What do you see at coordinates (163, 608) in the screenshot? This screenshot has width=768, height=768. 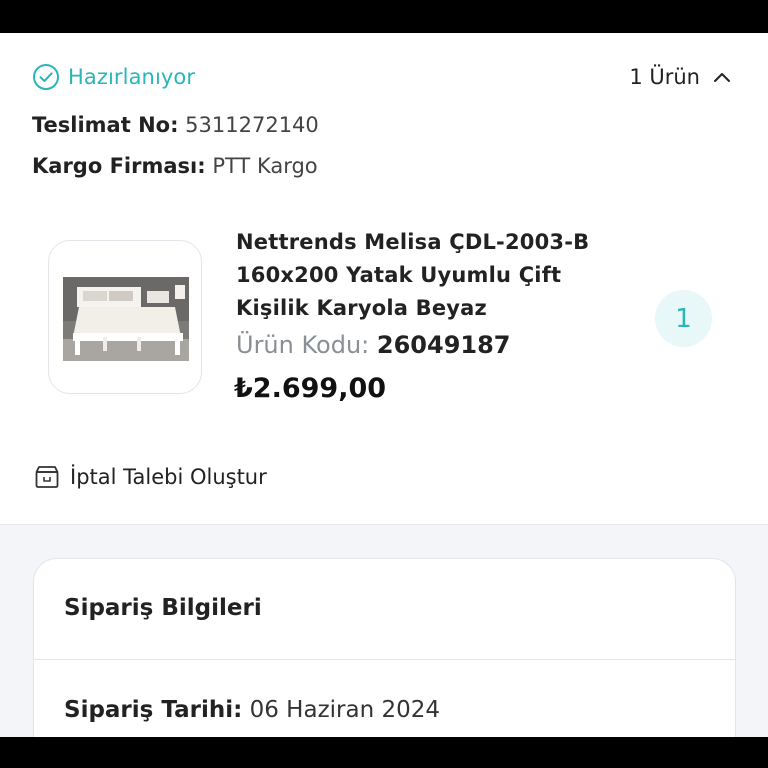 I see `order-info-title: Sipariş Bilgileri` at bounding box center [163, 608].